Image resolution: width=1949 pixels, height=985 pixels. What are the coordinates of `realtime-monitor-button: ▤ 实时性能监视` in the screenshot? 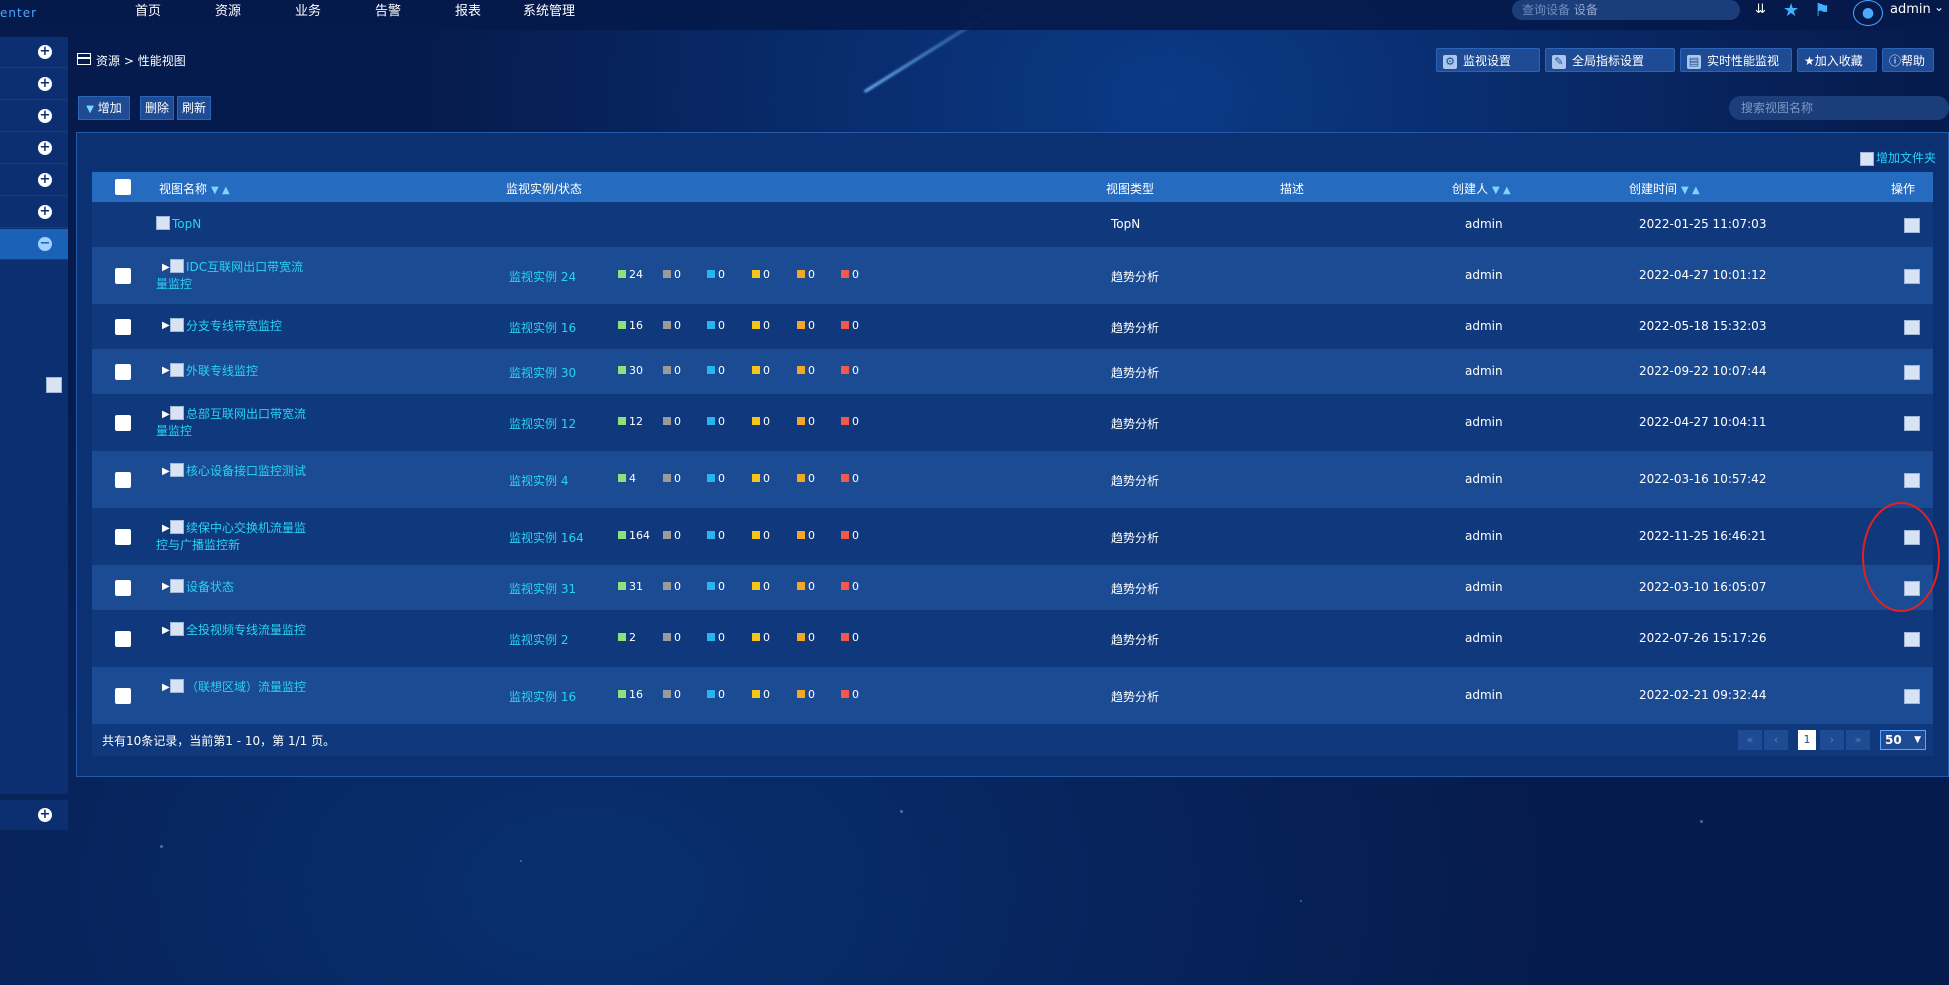 It's located at (1736, 60).